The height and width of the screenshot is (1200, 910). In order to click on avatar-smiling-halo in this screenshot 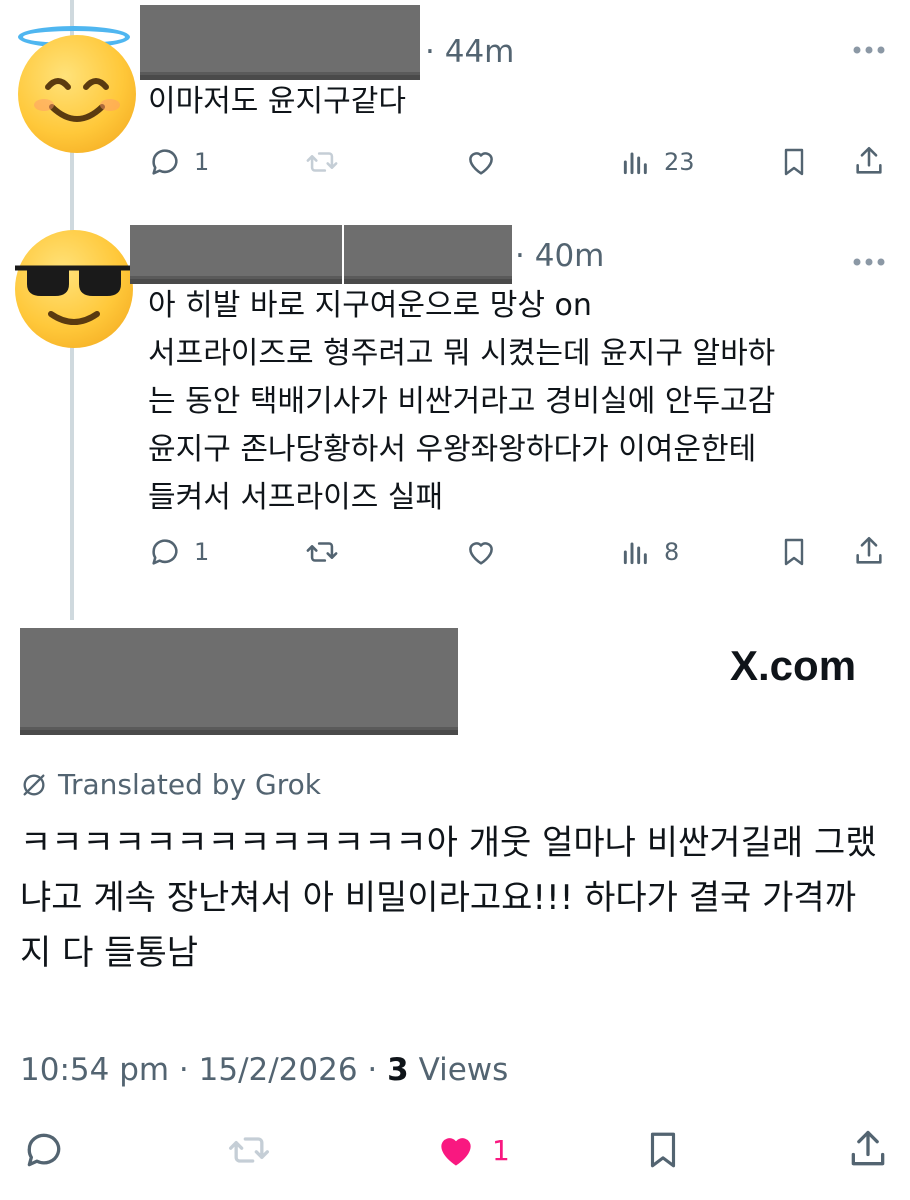, I will do `click(77, 94)`.